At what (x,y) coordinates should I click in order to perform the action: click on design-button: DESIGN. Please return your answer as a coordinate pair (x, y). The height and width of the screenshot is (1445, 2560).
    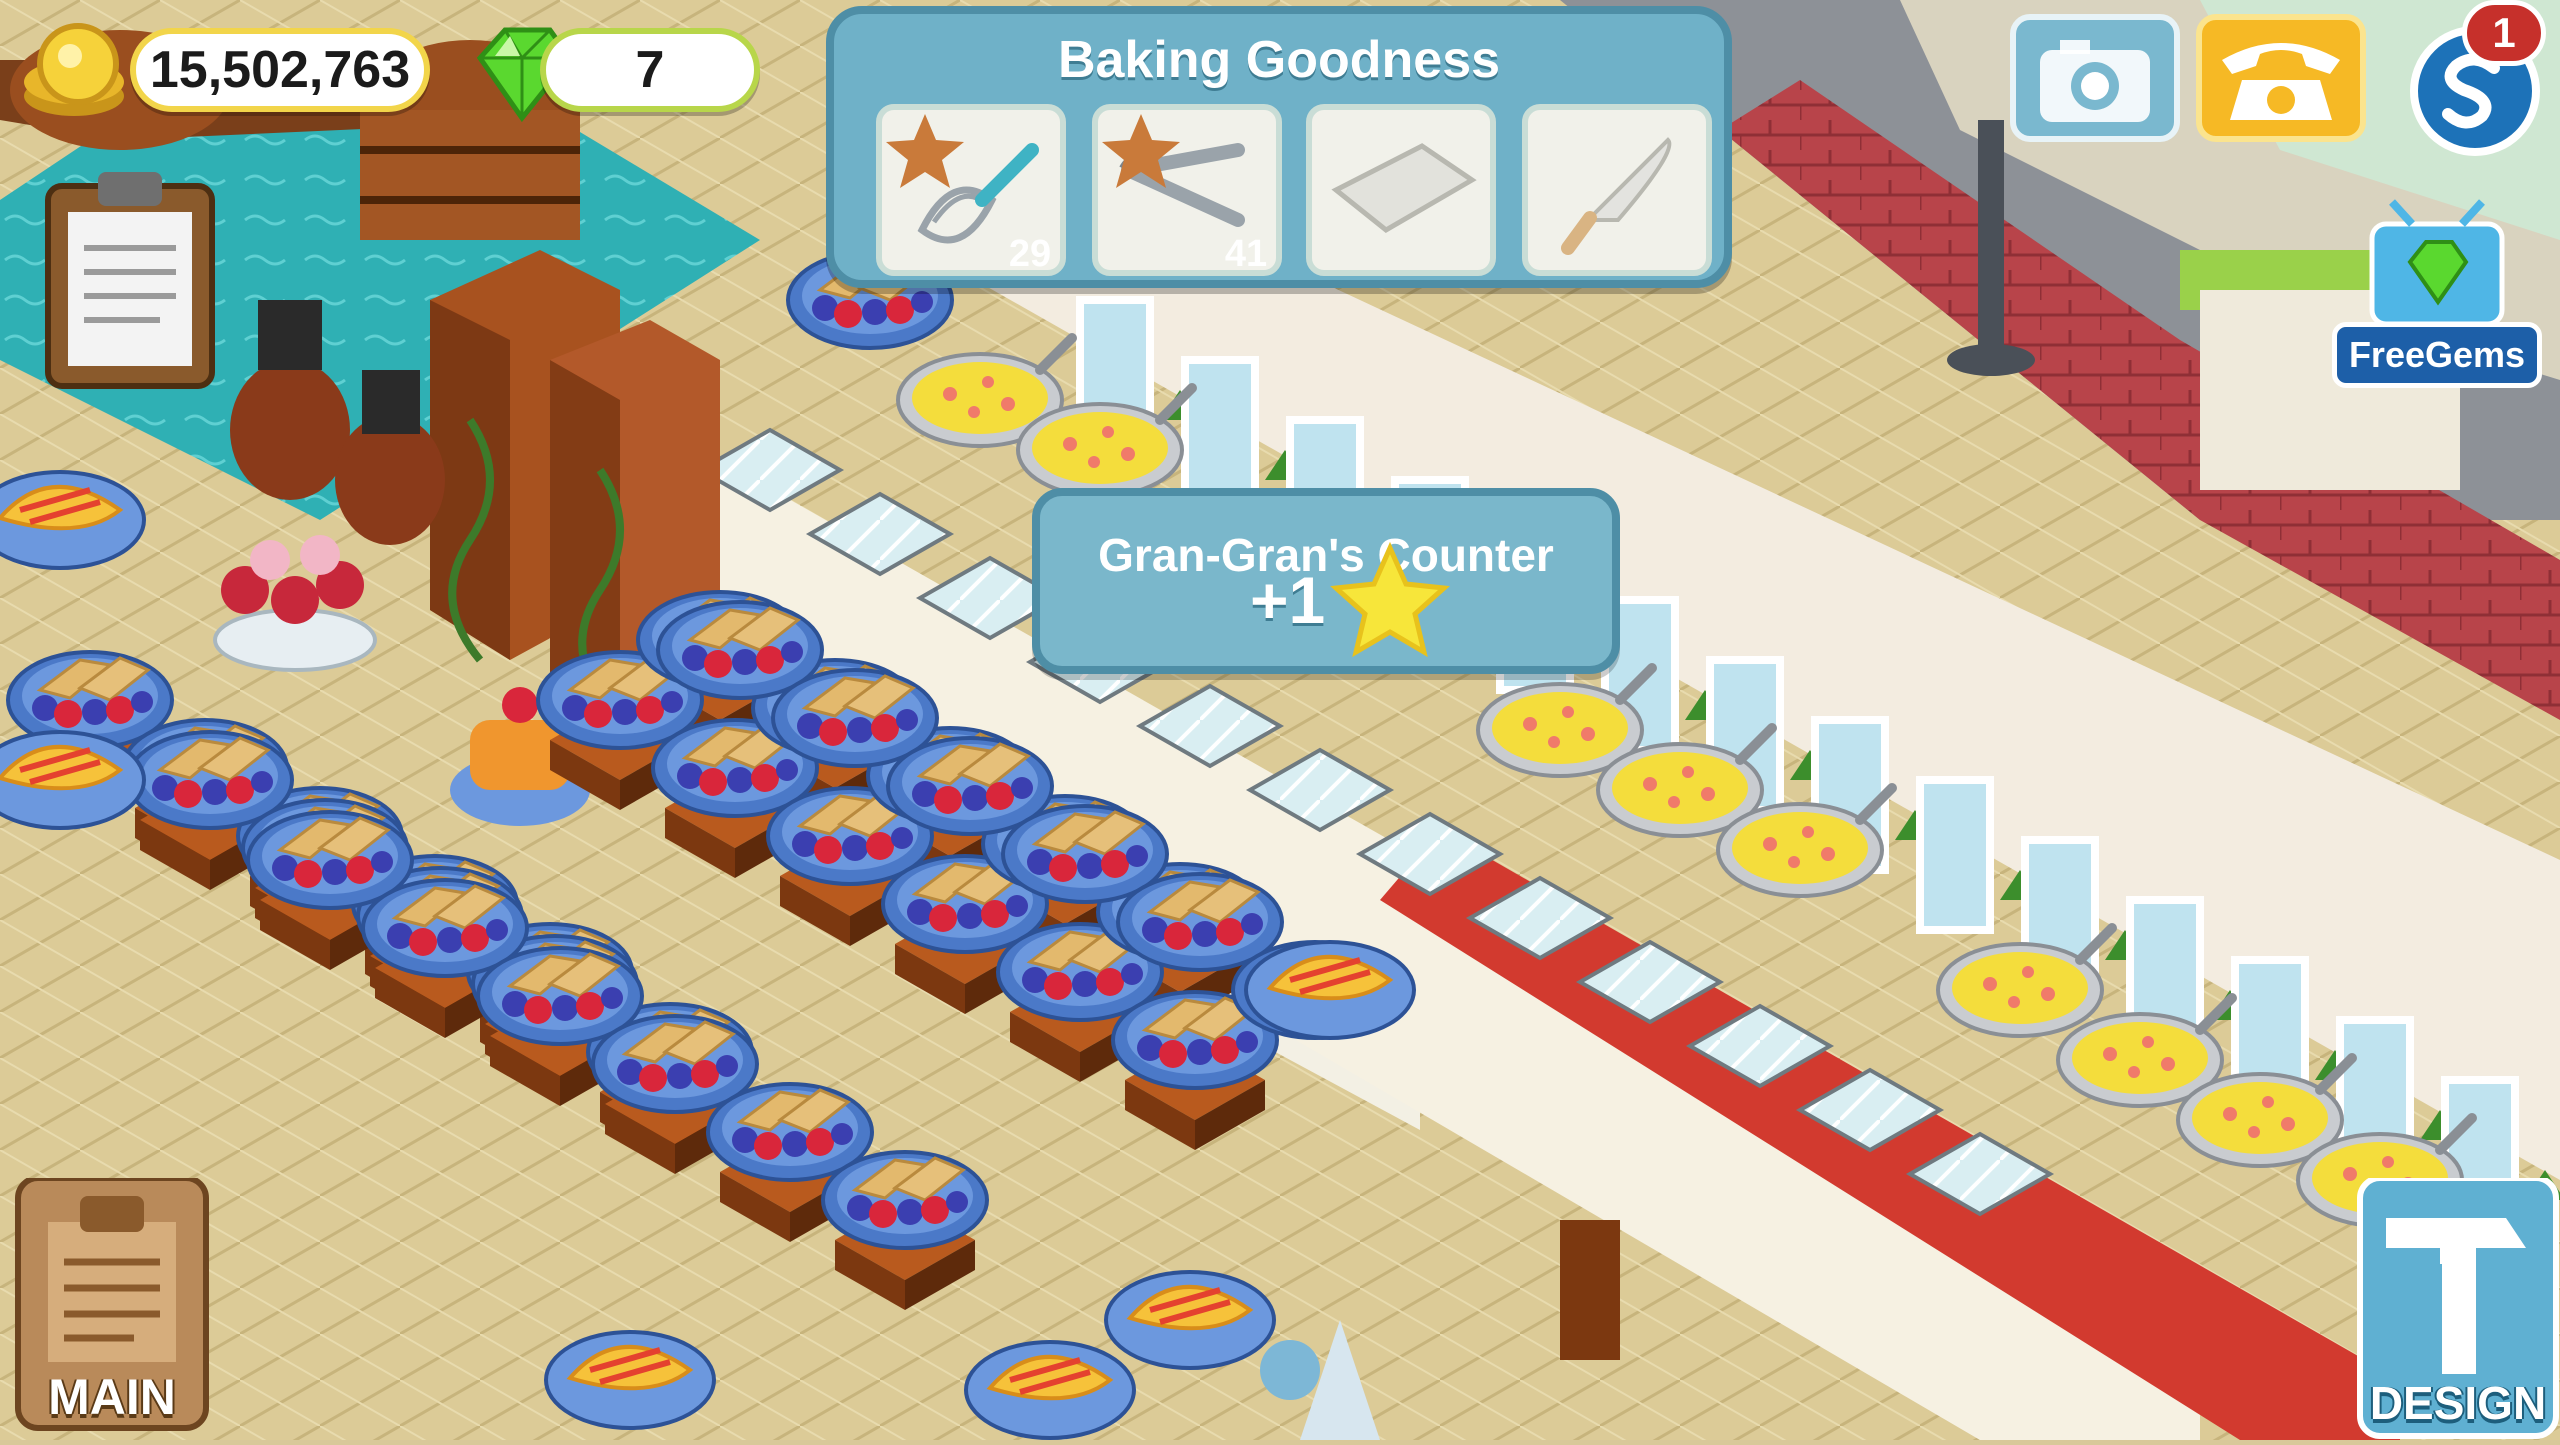
    Looking at the image, I should click on (2458, 1307).